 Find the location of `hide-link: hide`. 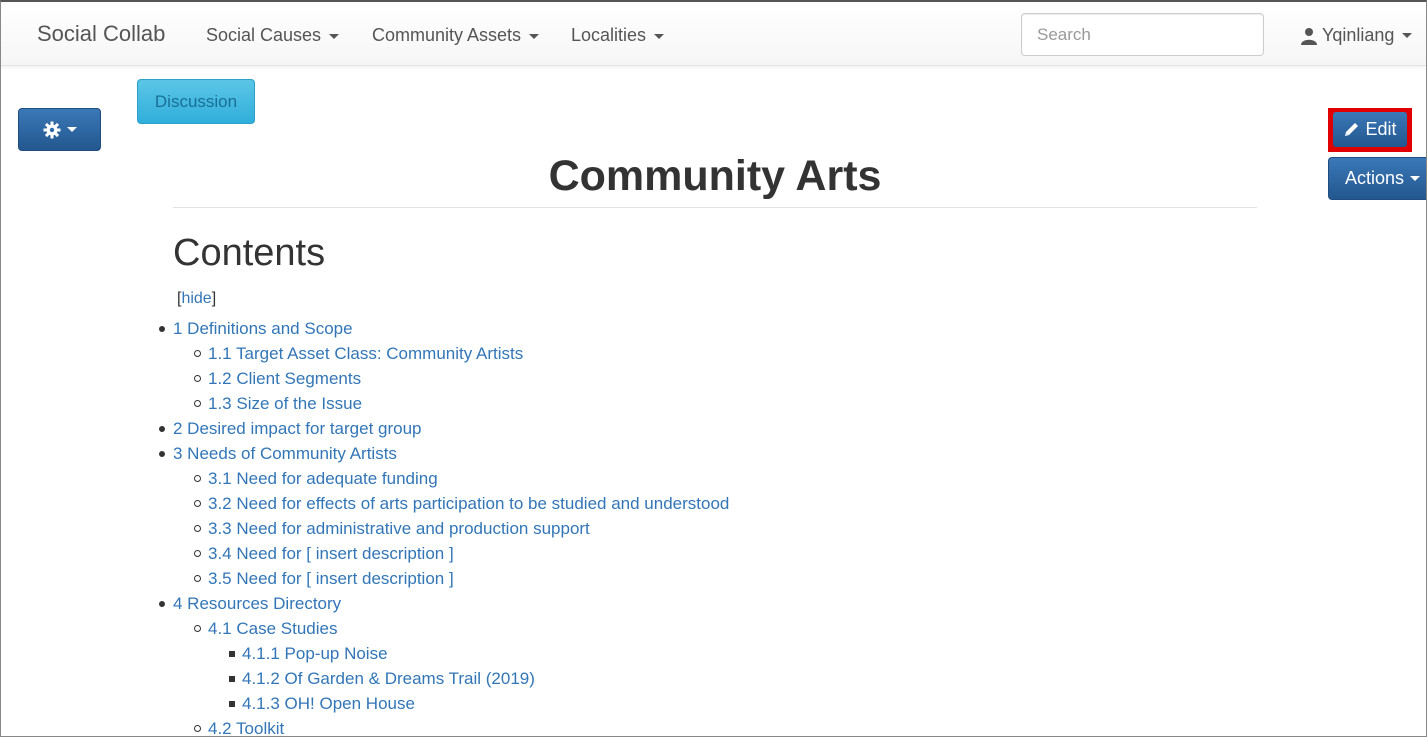

hide-link: hide is located at coordinates (196, 298).